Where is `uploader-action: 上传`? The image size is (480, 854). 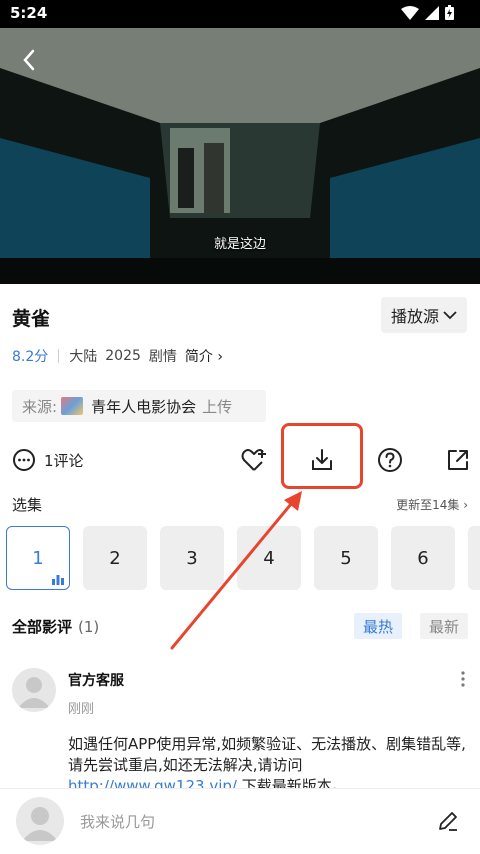 uploader-action: 上传 is located at coordinates (217, 406).